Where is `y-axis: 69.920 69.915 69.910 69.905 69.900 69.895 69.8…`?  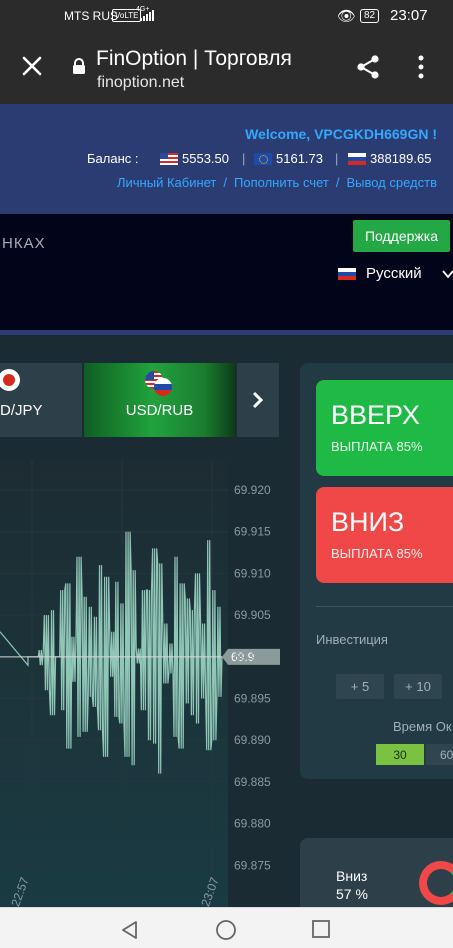 y-axis: 69.920 69.915 69.910 69.905 69.900 69.895 69.8… is located at coordinates (252, 677).